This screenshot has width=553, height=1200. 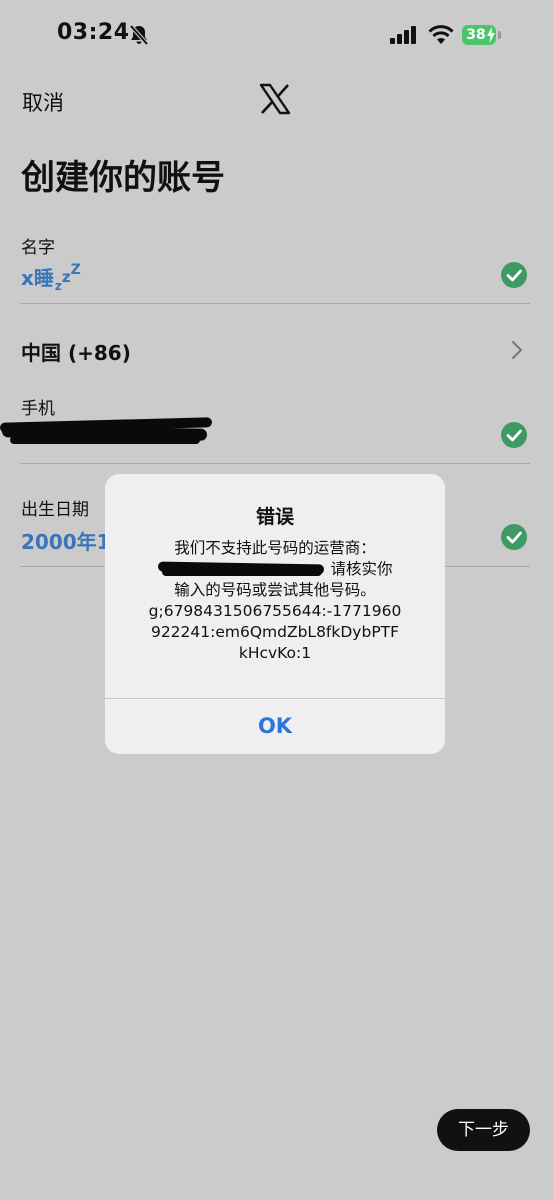 What do you see at coordinates (441, 34) in the screenshot?
I see `wifi-icon` at bounding box center [441, 34].